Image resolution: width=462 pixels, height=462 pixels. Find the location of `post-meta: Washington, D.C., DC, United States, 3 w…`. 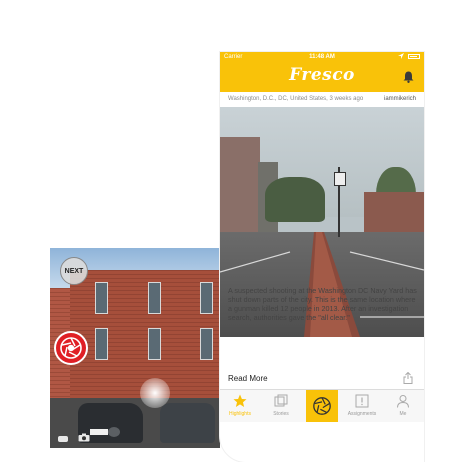

post-meta: Washington, D.C., DC, United States, 3 w… is located at coordinates (322, 99).